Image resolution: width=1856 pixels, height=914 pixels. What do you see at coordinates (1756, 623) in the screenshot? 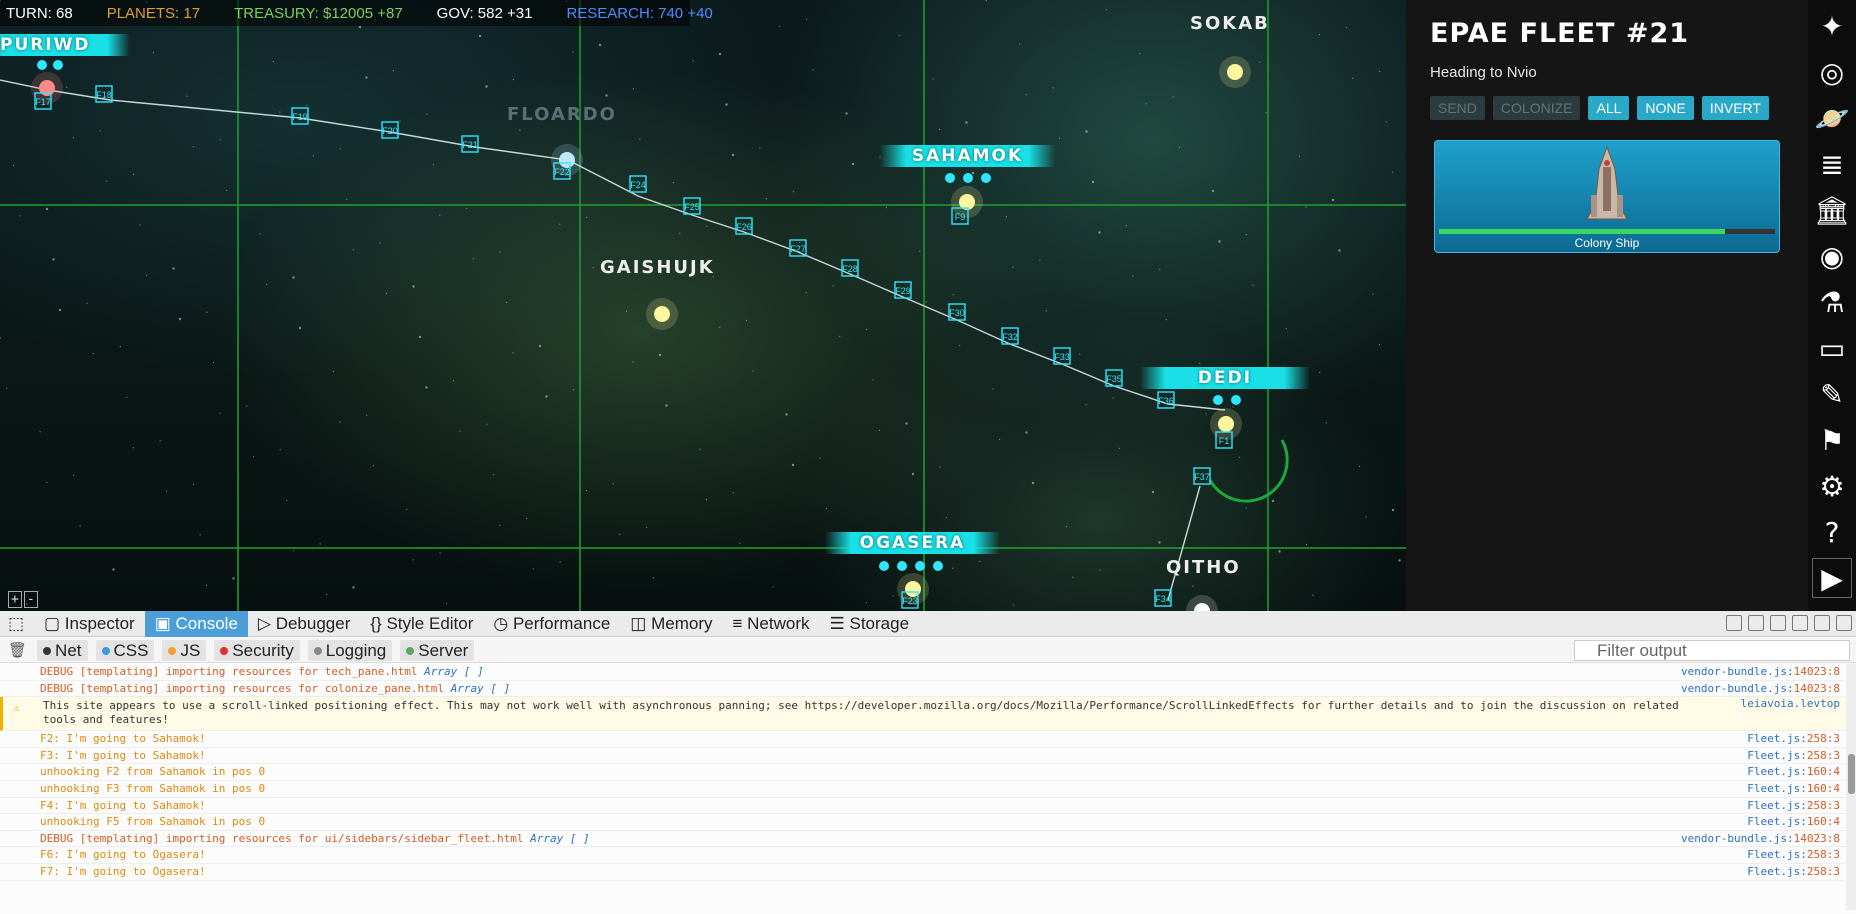
I see `responsive-mode-icon` at bounding box center [1756, 623].